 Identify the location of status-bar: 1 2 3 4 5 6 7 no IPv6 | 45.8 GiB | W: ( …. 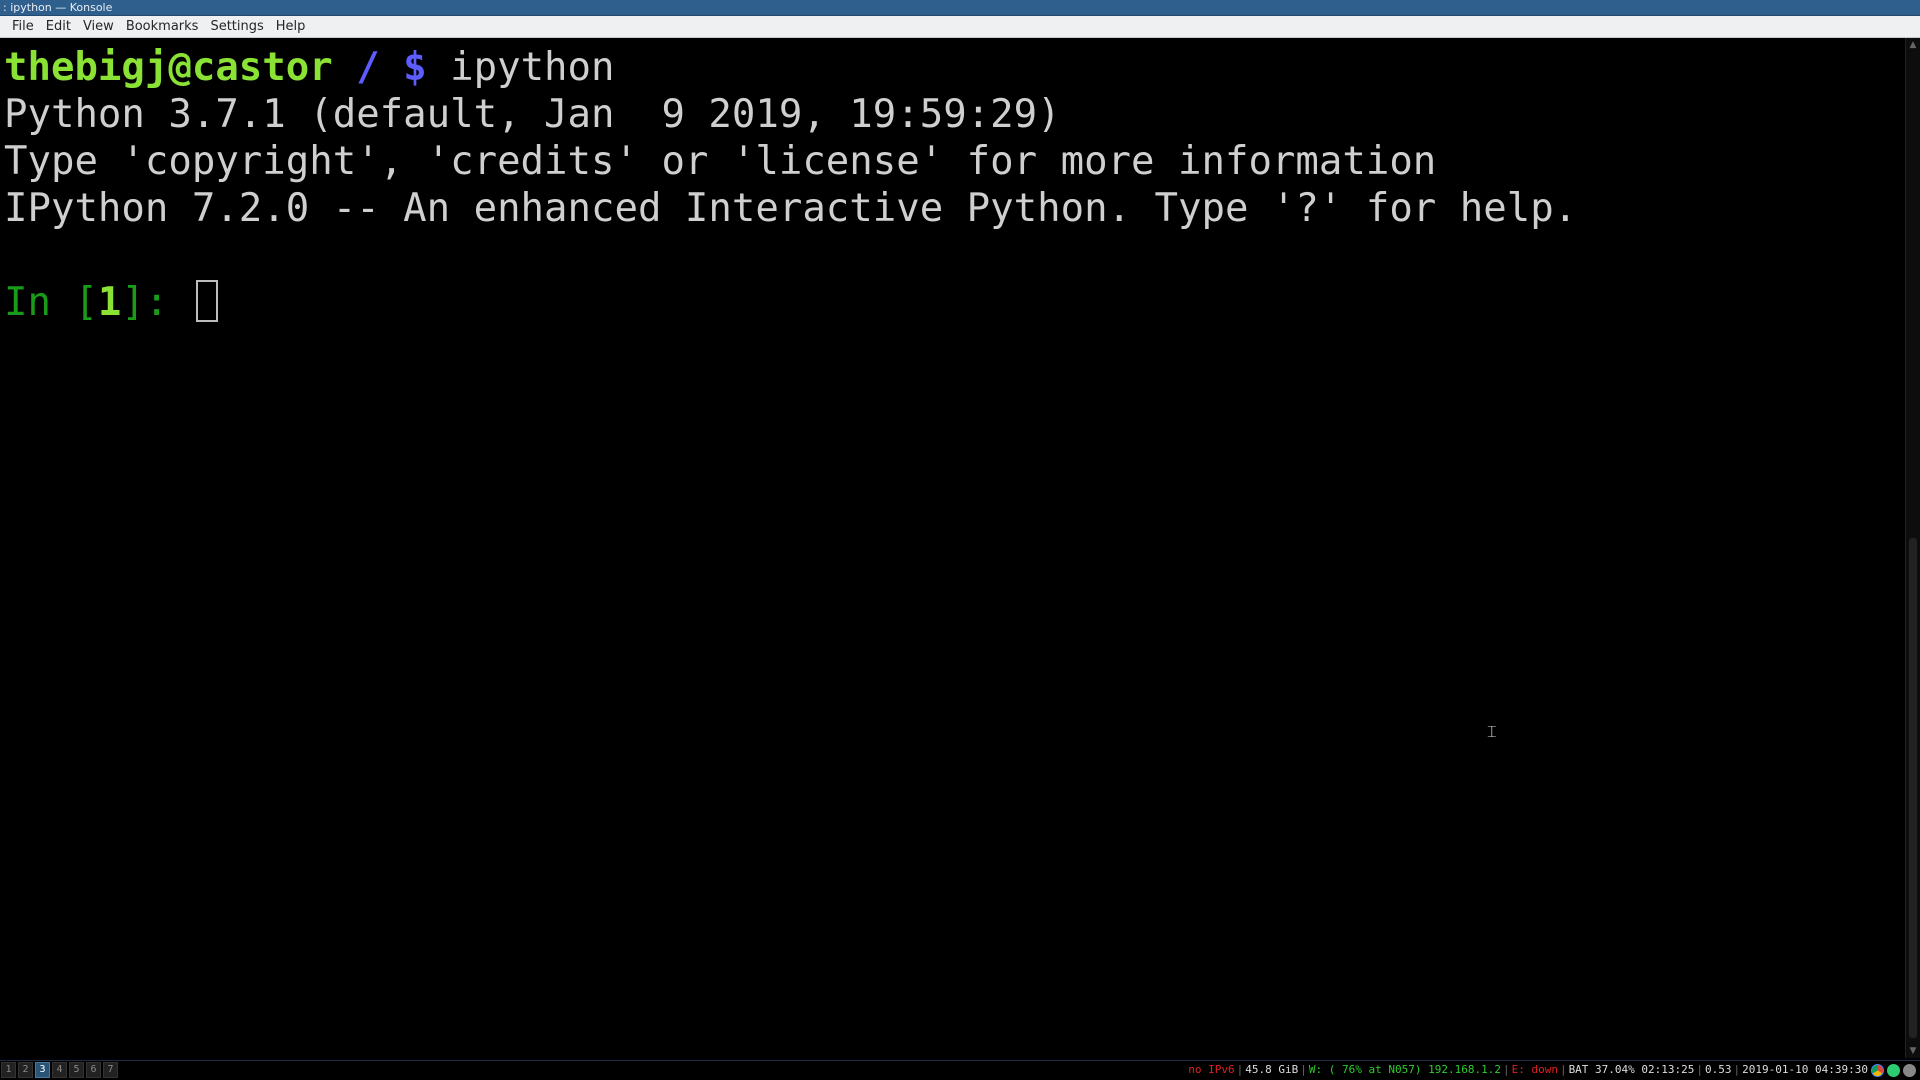
(960, 1070).